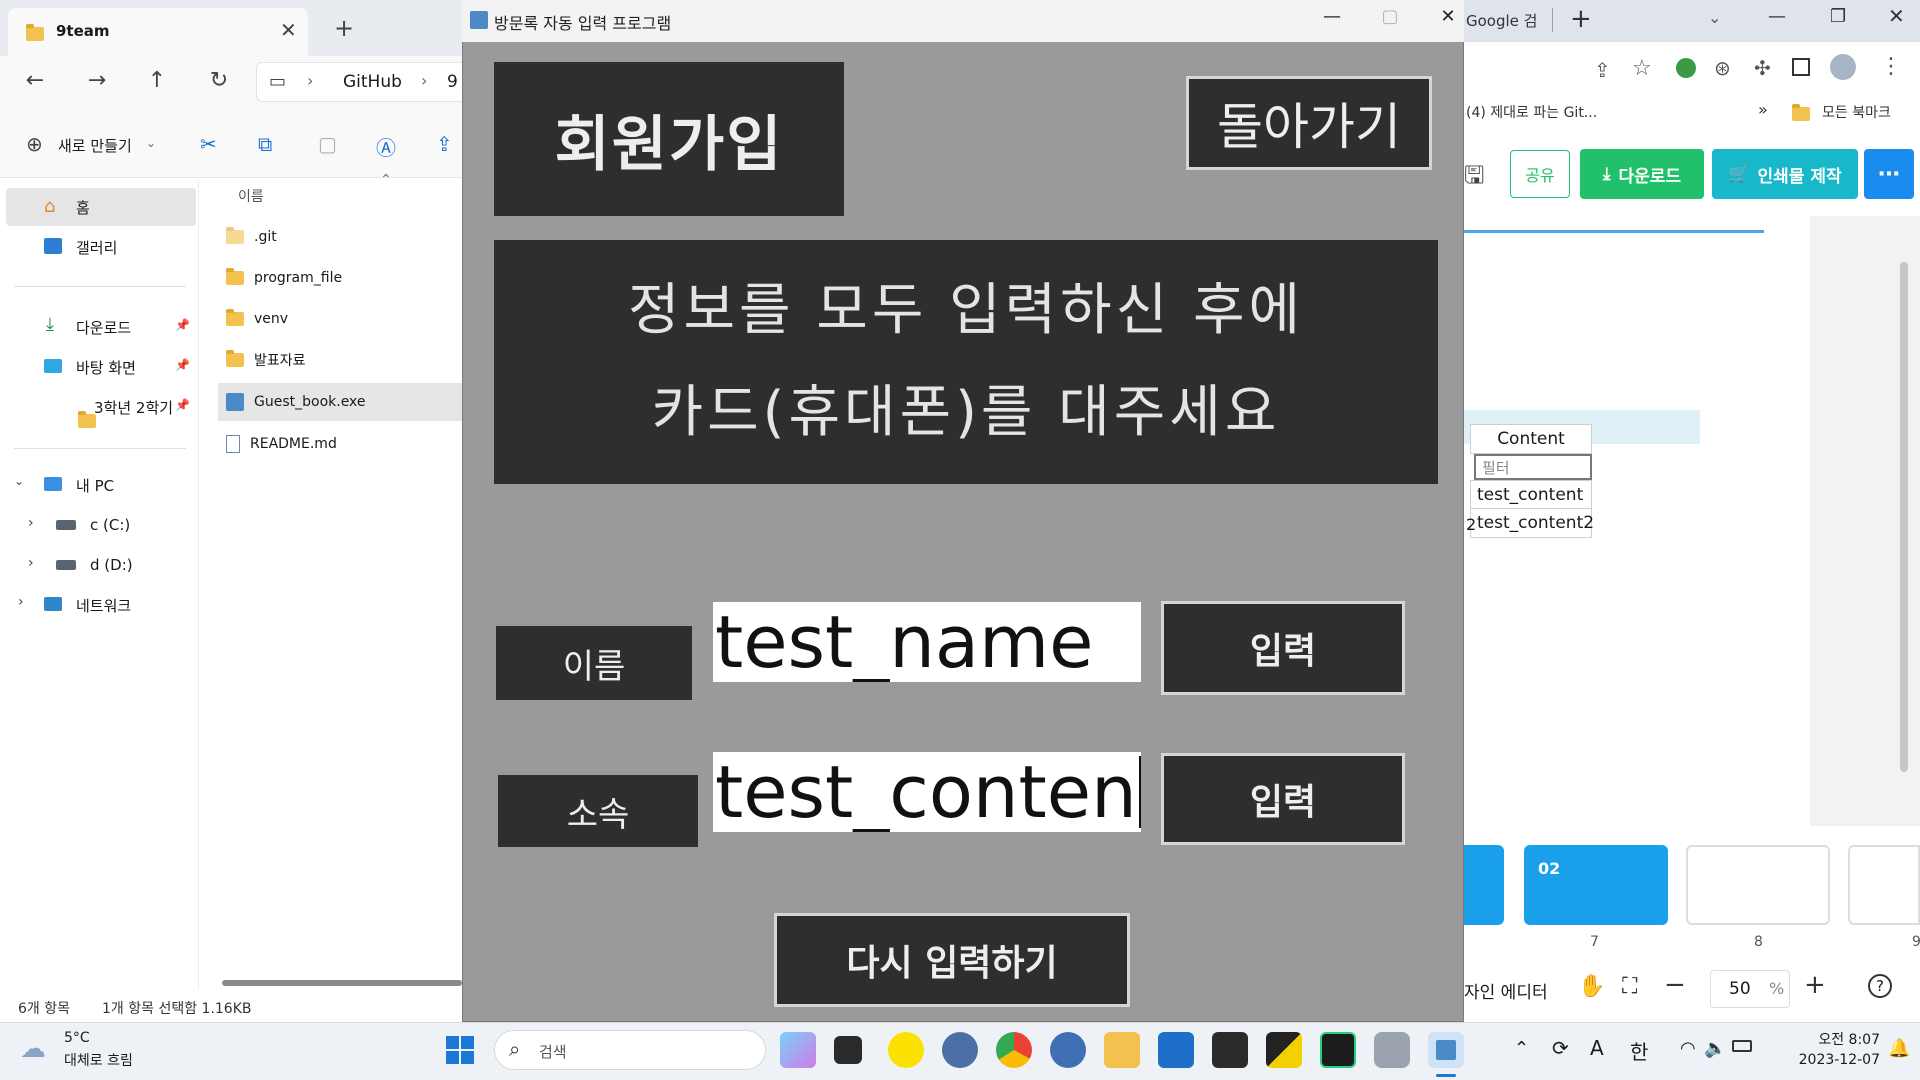 This screenshot has width=1920, height=1080. I want to click on breadcrumb-github: GitHub, so click(372, 82).